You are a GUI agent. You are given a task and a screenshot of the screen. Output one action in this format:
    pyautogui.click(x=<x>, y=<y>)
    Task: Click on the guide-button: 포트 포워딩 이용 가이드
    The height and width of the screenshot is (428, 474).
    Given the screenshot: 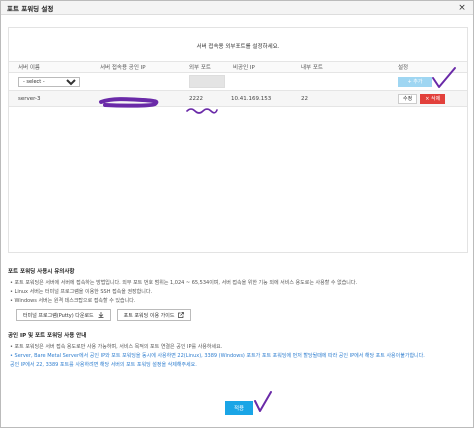 What is the action you would take?
    pyautogui.click(x=154, y=315)
    